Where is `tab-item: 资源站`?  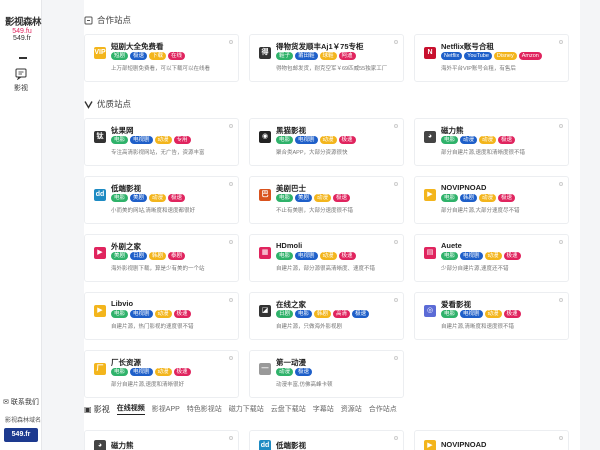 tab-item: 资源站 is located at coordinates (351, 409).